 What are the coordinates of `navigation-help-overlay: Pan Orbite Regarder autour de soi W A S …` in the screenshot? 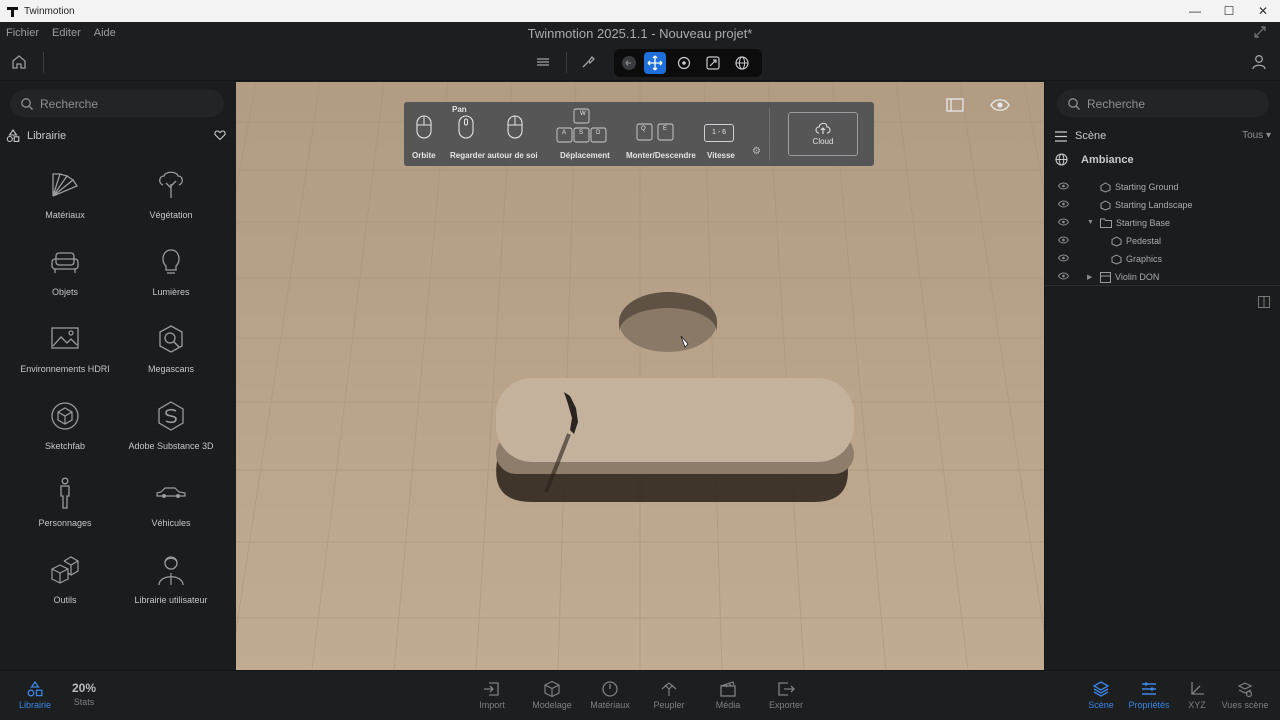 It's located at (639, 134).